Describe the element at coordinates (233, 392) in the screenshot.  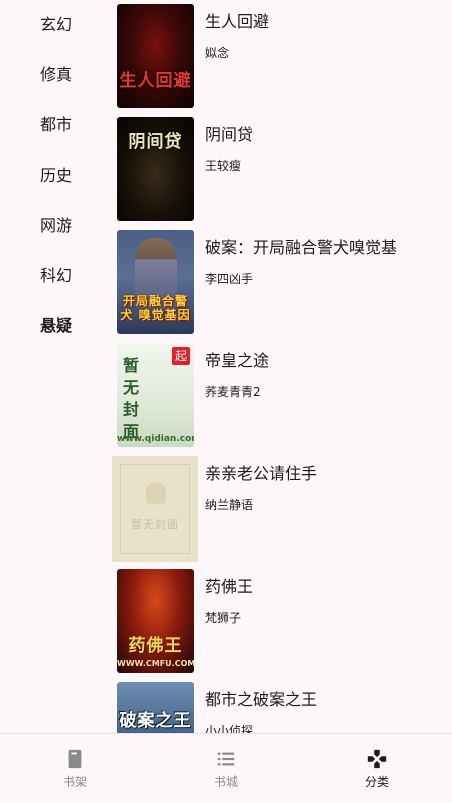
I see `book-author: 荞麦青青2` at that location.